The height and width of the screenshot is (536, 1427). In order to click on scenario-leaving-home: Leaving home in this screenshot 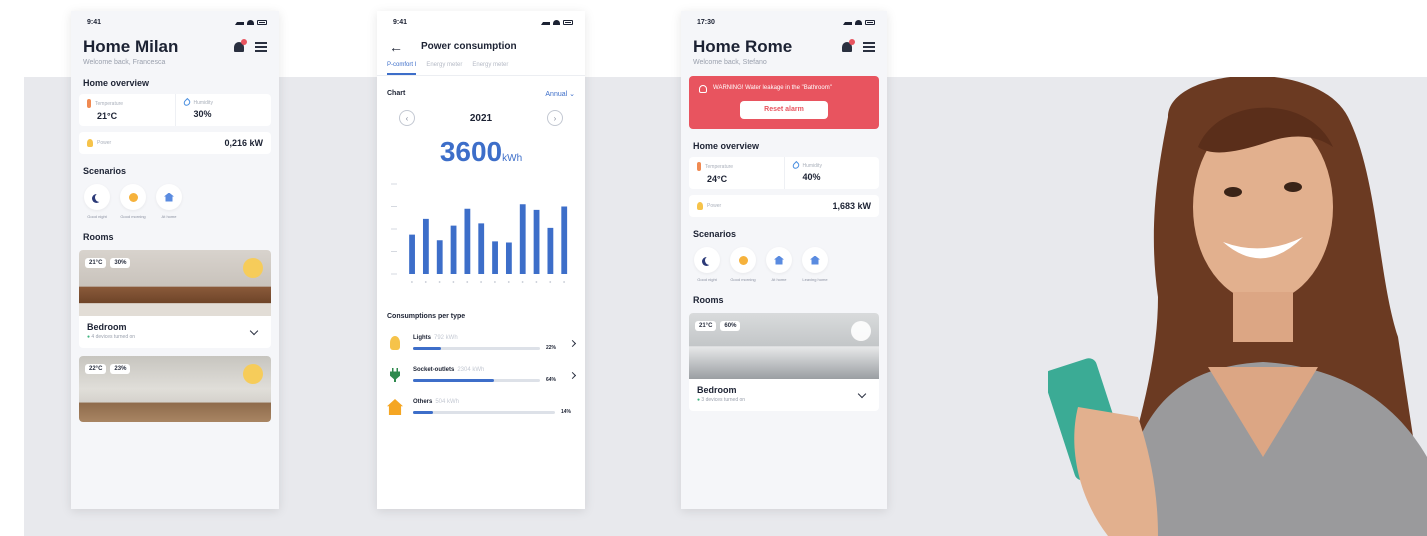, I will do `click(815, 265)`.